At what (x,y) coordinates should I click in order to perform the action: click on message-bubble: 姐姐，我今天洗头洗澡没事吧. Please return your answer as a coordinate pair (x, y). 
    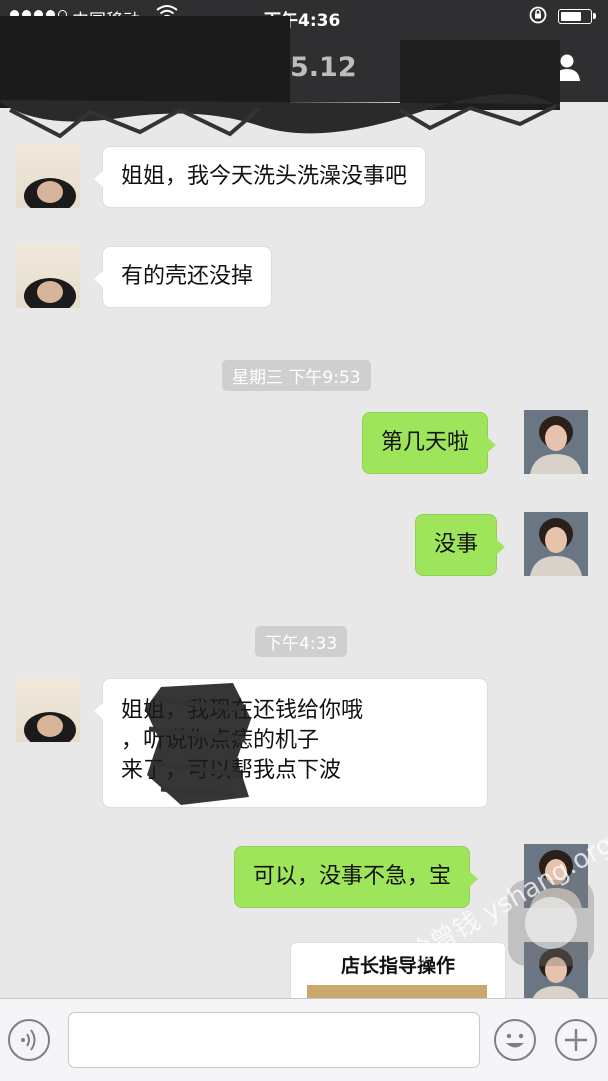
    Looking at the image, I should click on (260, 177).